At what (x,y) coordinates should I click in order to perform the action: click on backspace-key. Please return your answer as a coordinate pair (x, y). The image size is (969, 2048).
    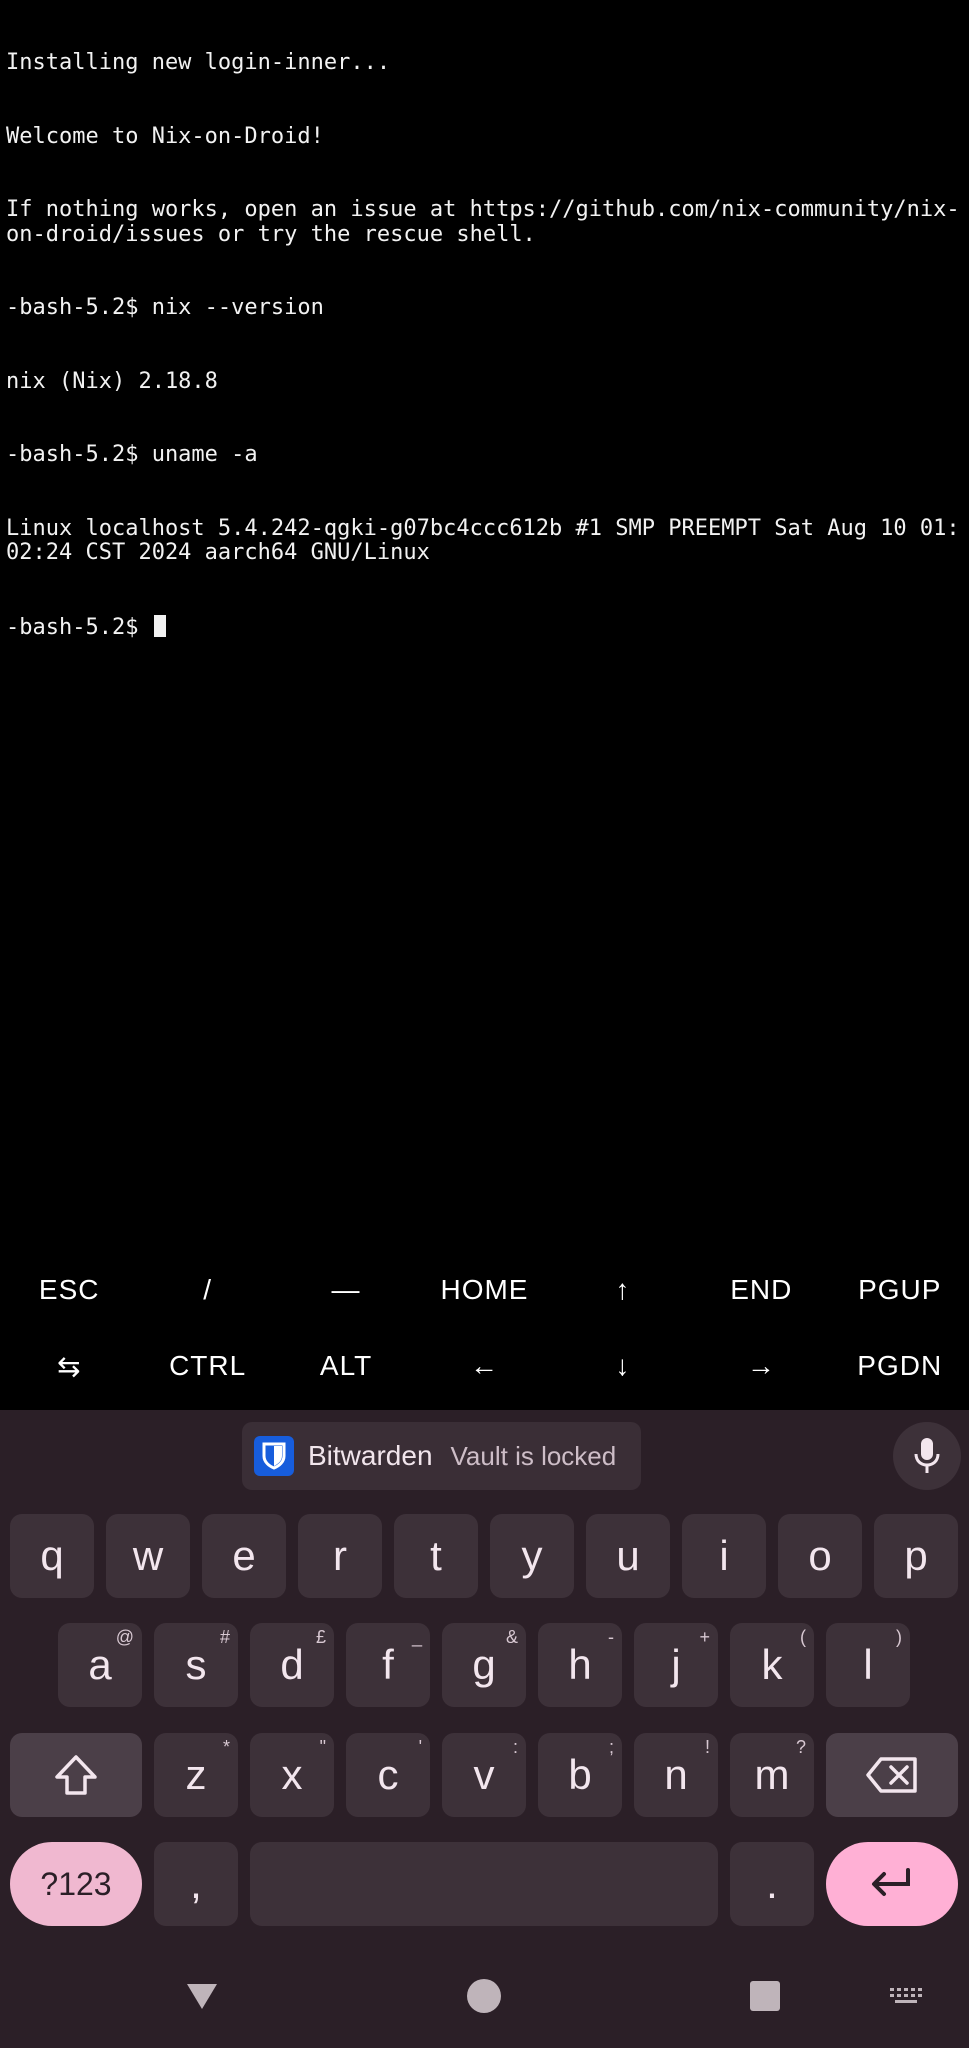
    Looking at the image, I should click on (892, 1775).